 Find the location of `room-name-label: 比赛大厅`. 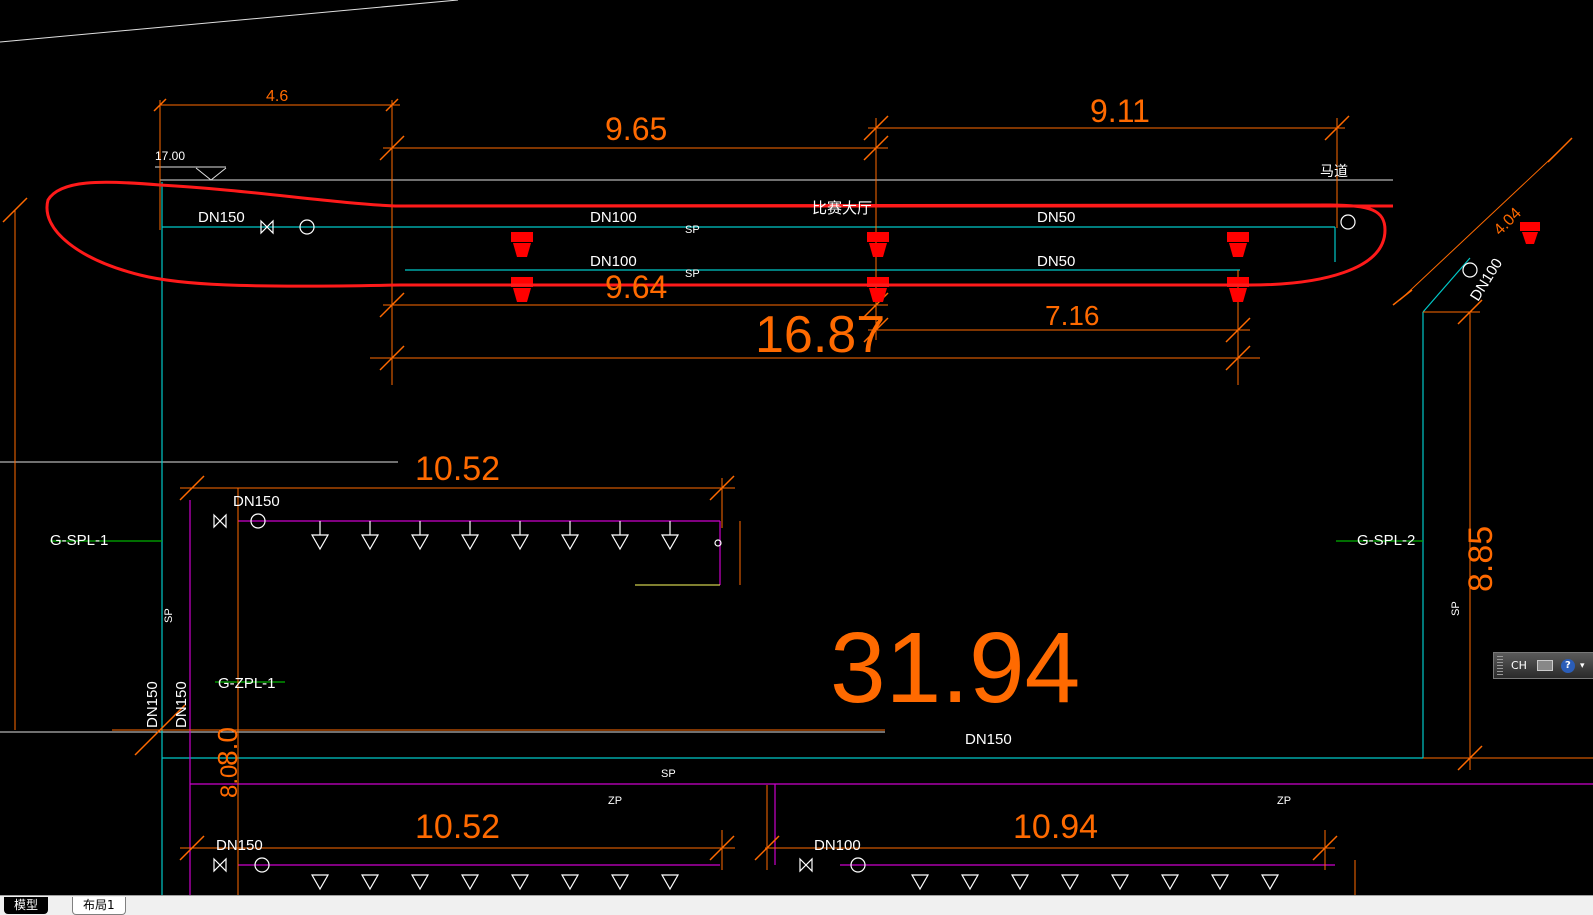

room-name-label: 比赛大厅 is located at coordinates (842, 208).